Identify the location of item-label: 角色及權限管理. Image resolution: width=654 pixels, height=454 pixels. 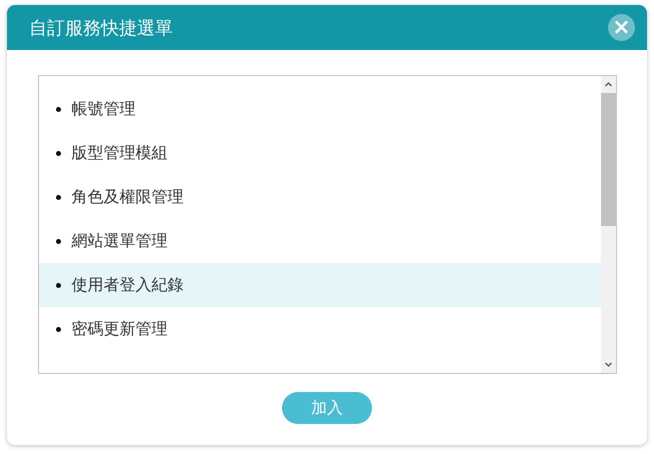
(128, 197).